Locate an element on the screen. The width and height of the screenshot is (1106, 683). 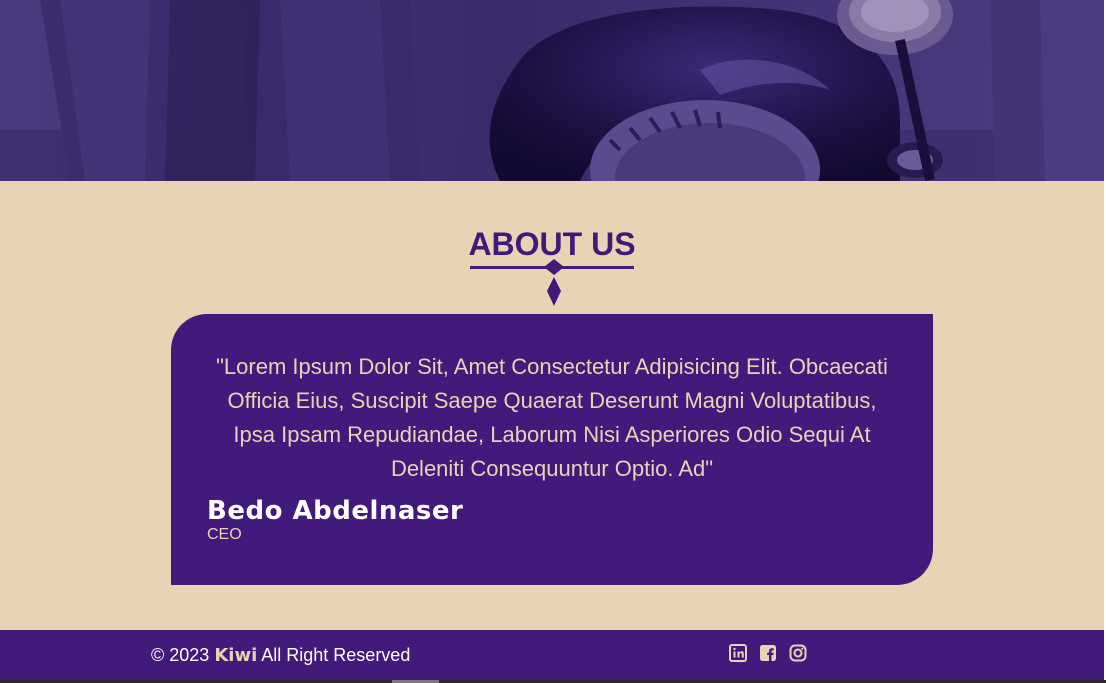
copyright-prefix: © 2023 is located at coordinates (180, 655).